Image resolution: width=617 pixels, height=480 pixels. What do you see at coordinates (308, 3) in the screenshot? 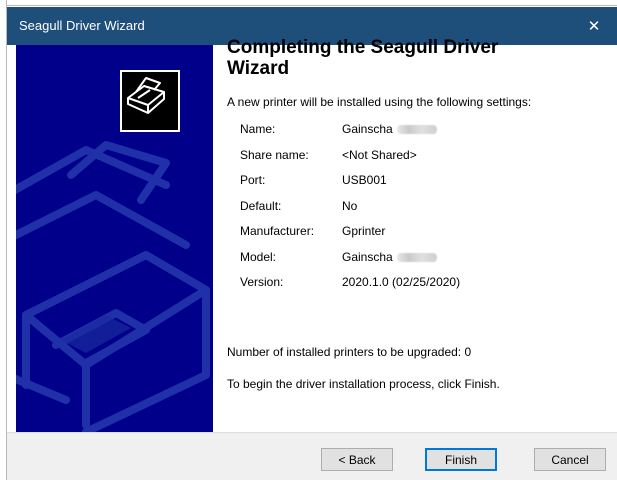
I see `screen-edge-top` at bounding box center [308, 3].